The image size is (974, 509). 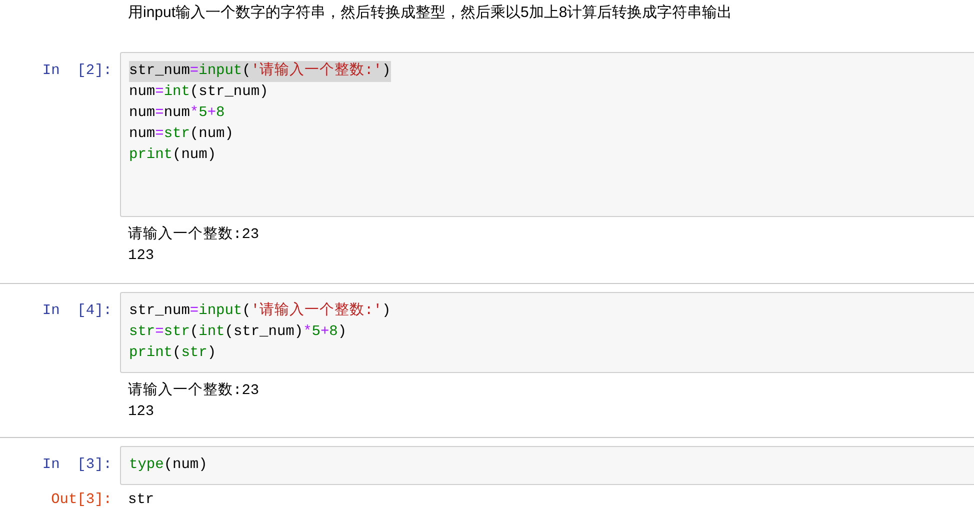 I want to click on code-input-area: str_num=input('请输入一个整数:') str=str(int(str_num)*5+8) print(str), so click(x=547, y=332).